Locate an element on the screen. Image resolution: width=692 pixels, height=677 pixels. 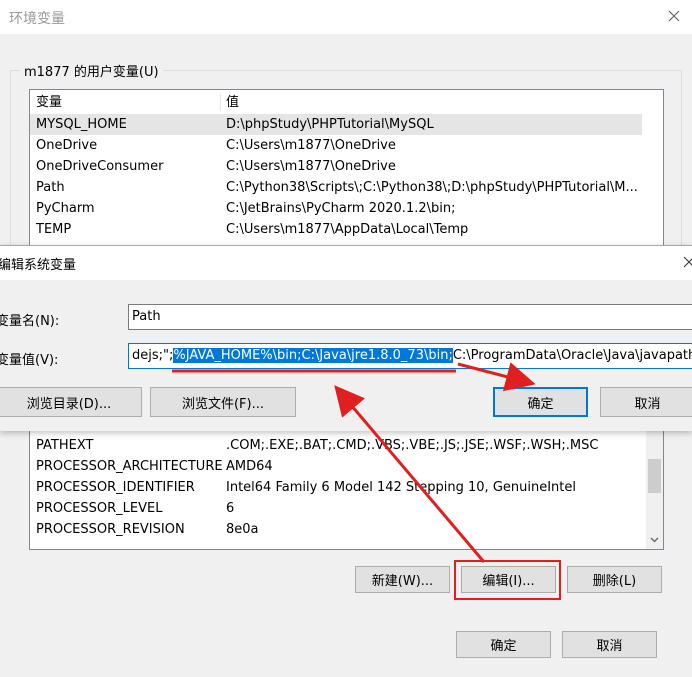
annotation-arrow-to-ok is located at coordinates (496, 377).